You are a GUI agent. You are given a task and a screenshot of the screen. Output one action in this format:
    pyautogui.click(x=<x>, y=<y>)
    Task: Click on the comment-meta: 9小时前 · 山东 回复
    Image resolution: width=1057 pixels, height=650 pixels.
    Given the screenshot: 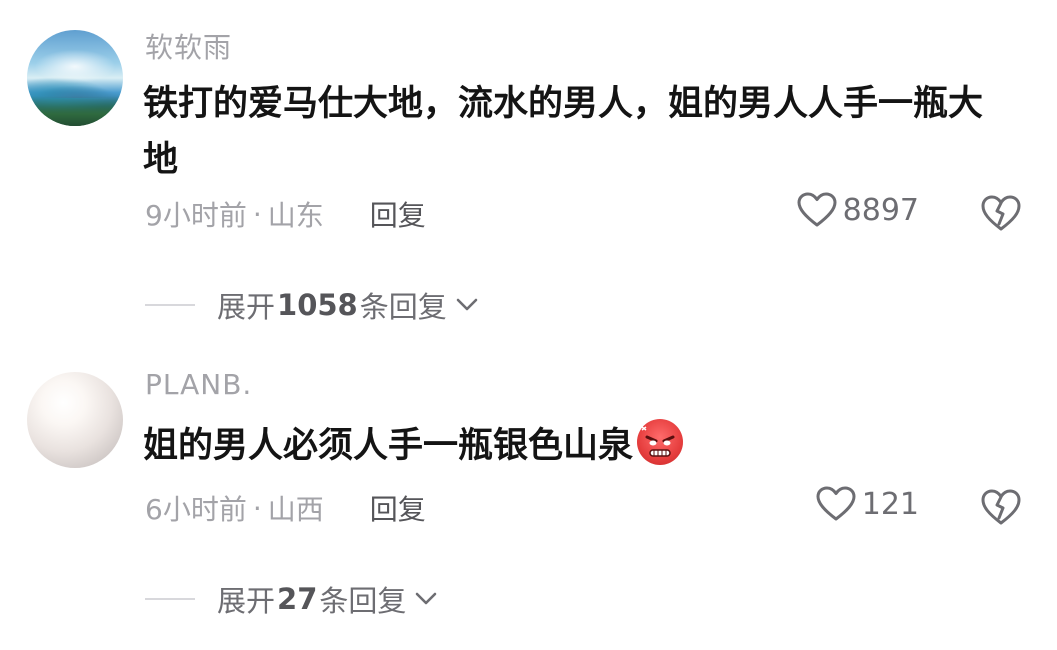 What is the action you would take?
    pyautogui.click(x=285, y=214)
    